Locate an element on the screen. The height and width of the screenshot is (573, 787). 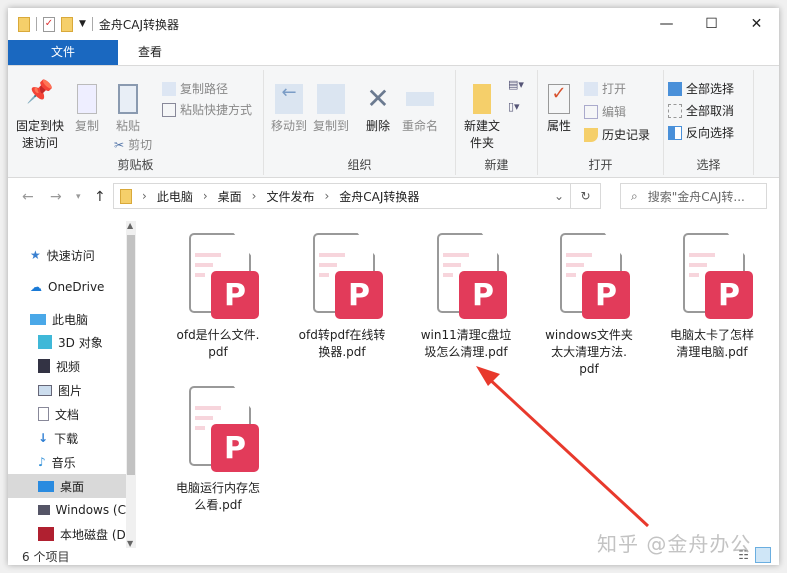
annotation-arrow is located at coordinates (563, 447).